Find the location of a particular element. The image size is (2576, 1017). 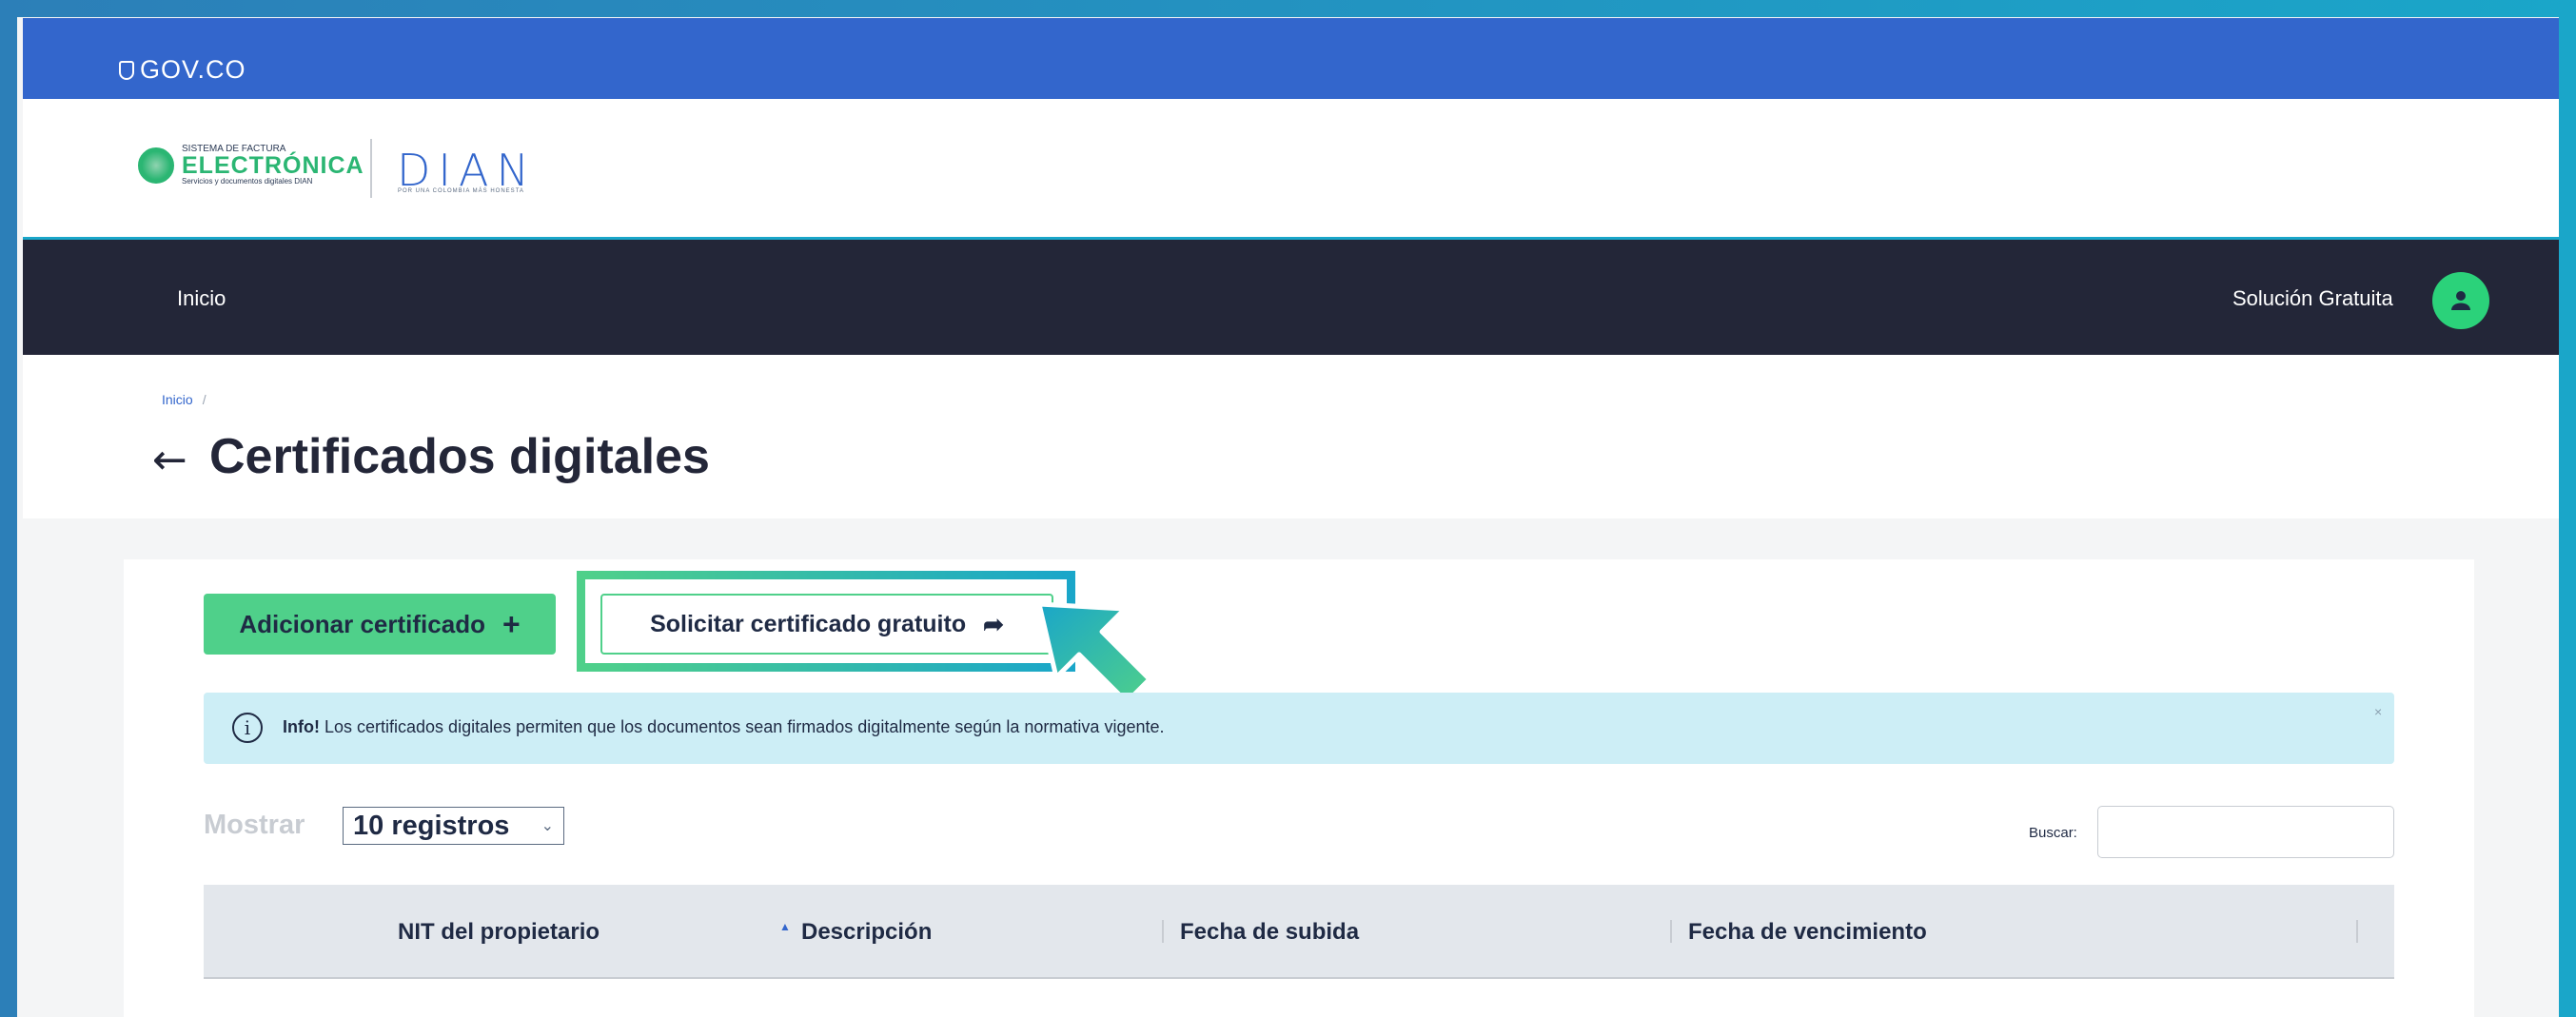

globe-icon is located at coordinates (156, 165).